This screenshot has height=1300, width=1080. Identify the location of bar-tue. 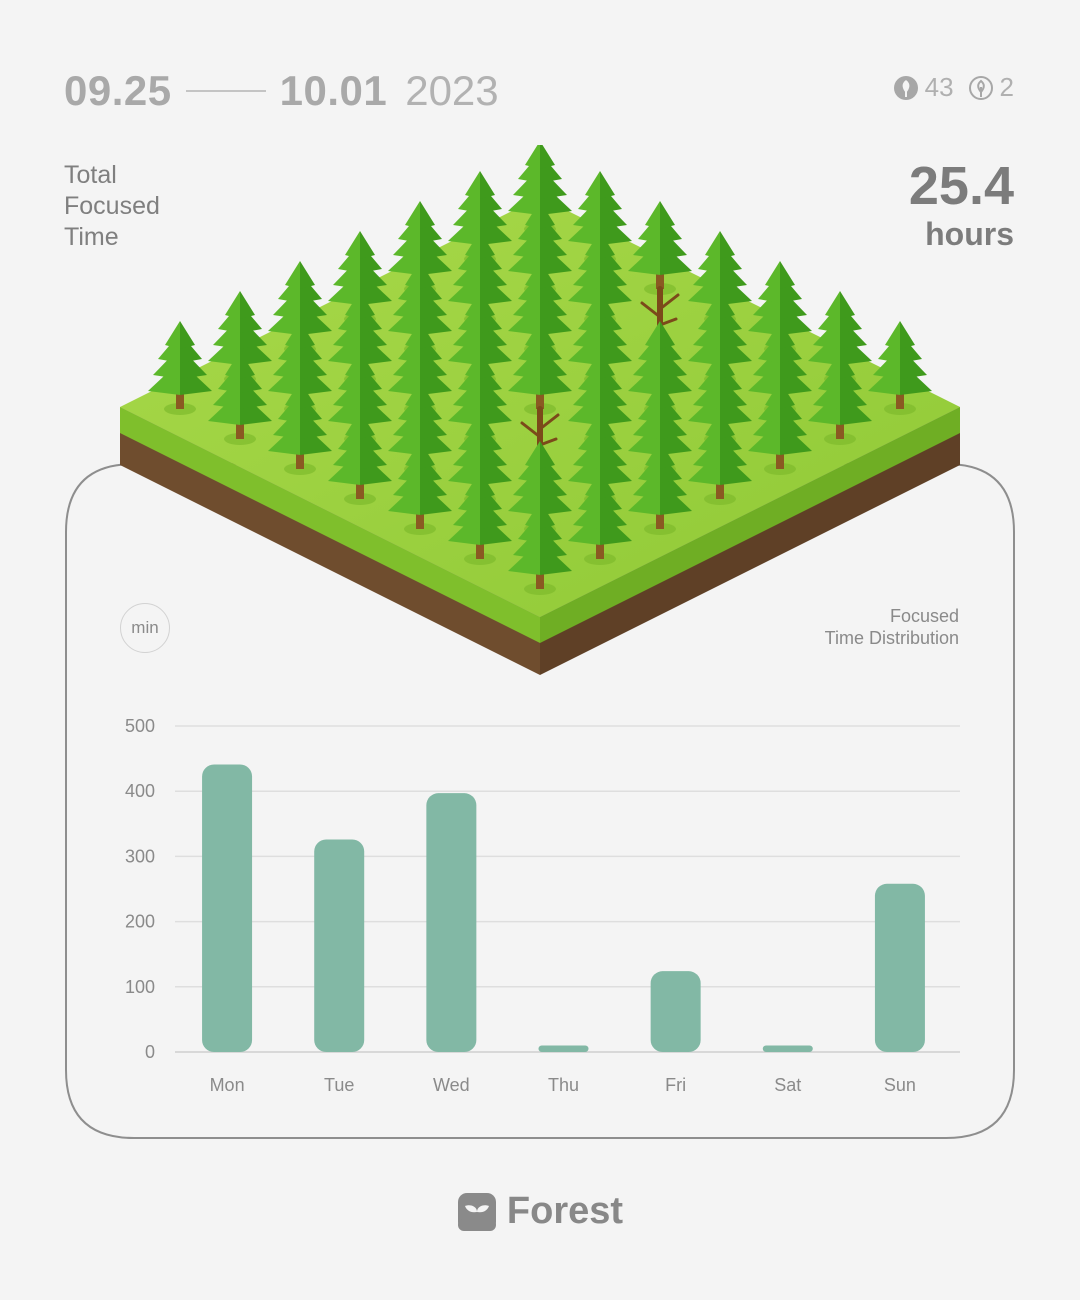
(339, 945).